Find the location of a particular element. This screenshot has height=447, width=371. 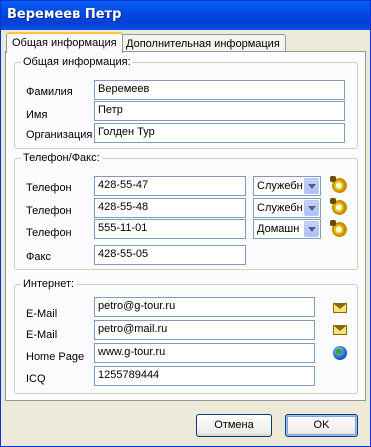

icq-label: ICQ is located at coordinates (36, 379).